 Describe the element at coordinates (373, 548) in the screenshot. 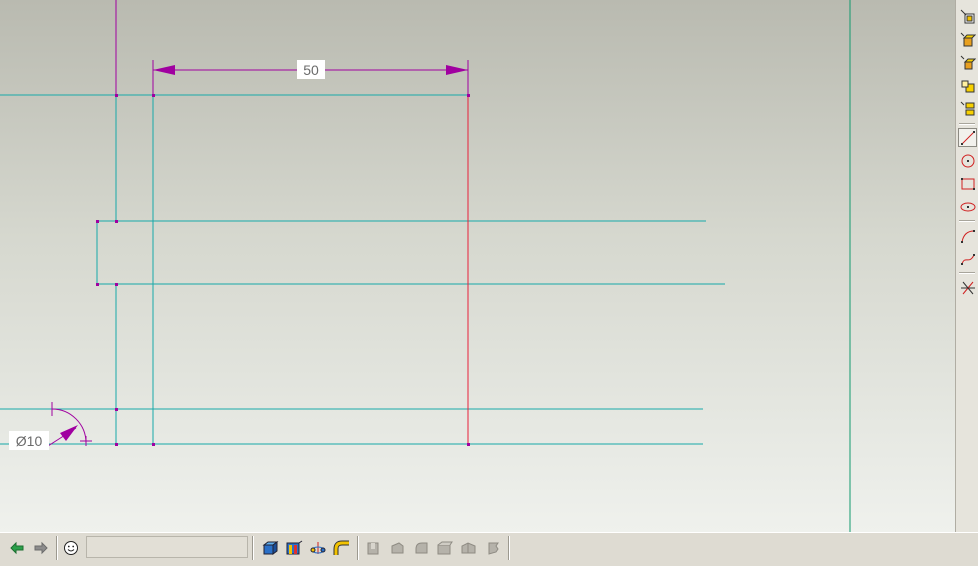

I see `disabled-tool-1-icon` at that location.